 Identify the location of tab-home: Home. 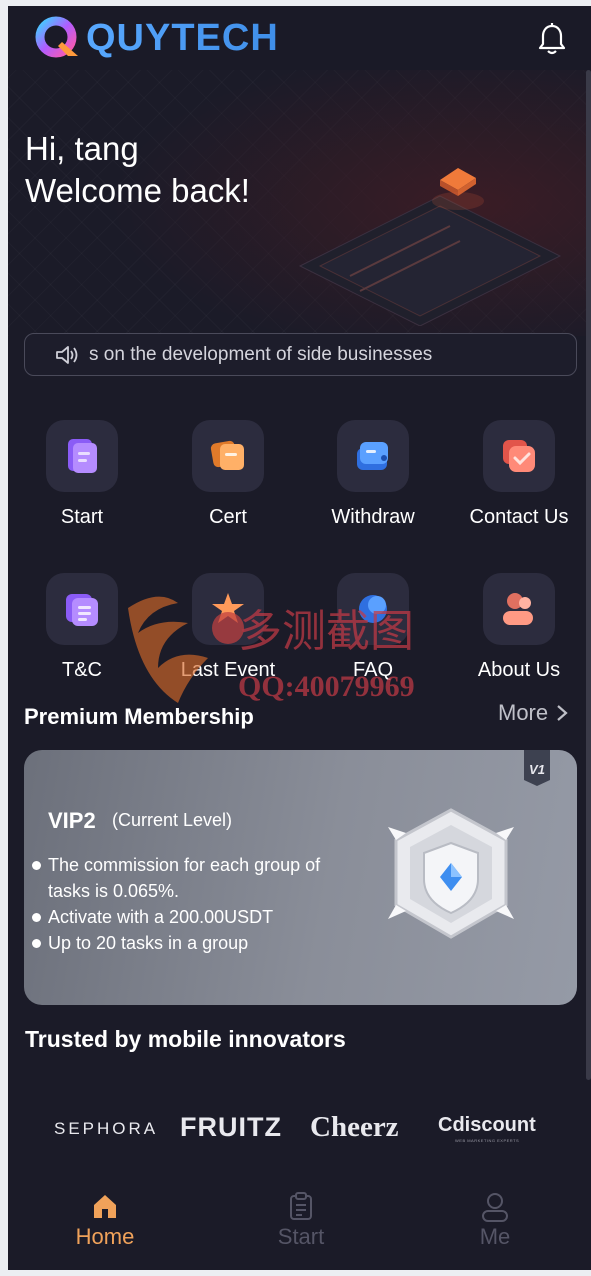
(105, 1224).